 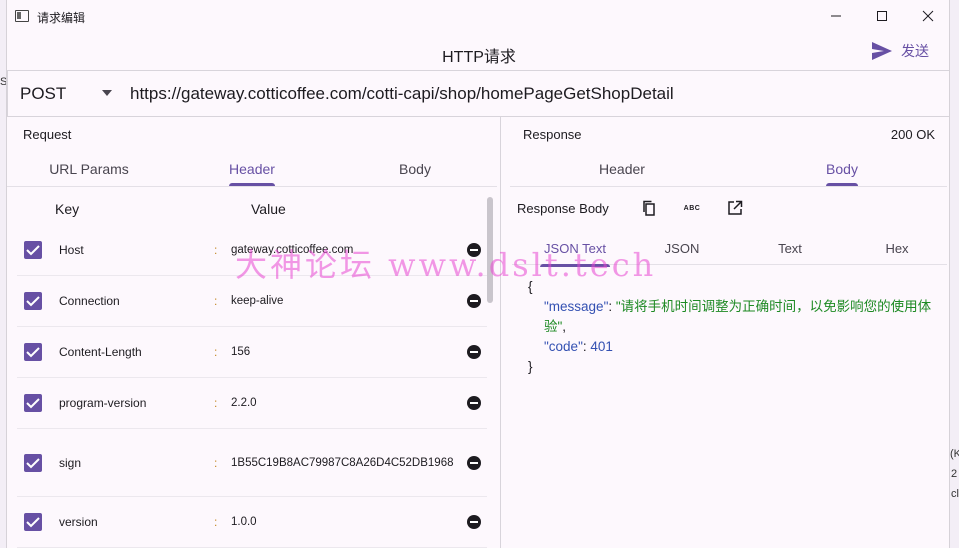 I want to click on window-title: 请求编辑, so click(x=61, y=18).